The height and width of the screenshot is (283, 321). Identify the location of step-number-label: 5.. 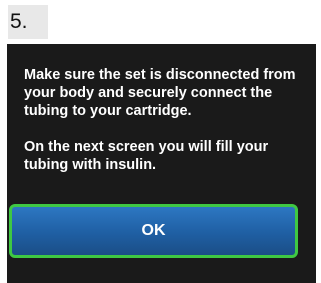
(28, 22).